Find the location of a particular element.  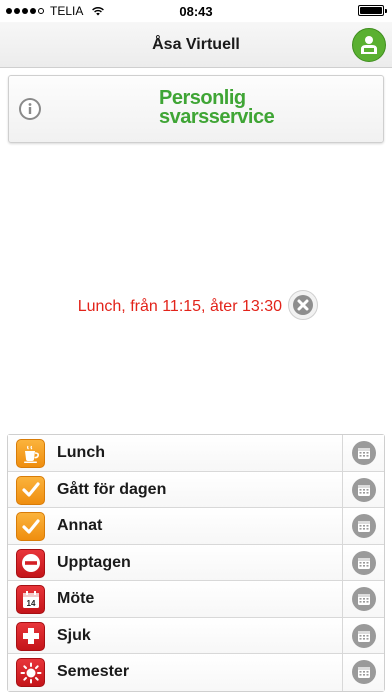

no-entry-icon is located at coordinates (30, 563).